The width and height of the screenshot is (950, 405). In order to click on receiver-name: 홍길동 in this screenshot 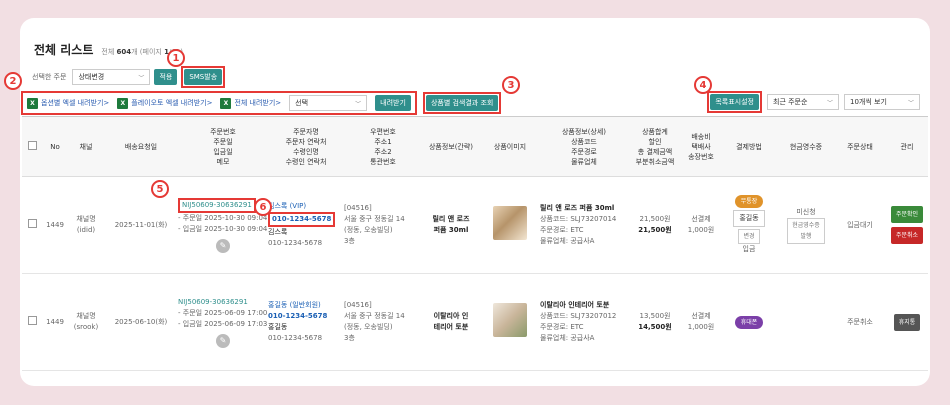, I will do `click(278, 327)`.